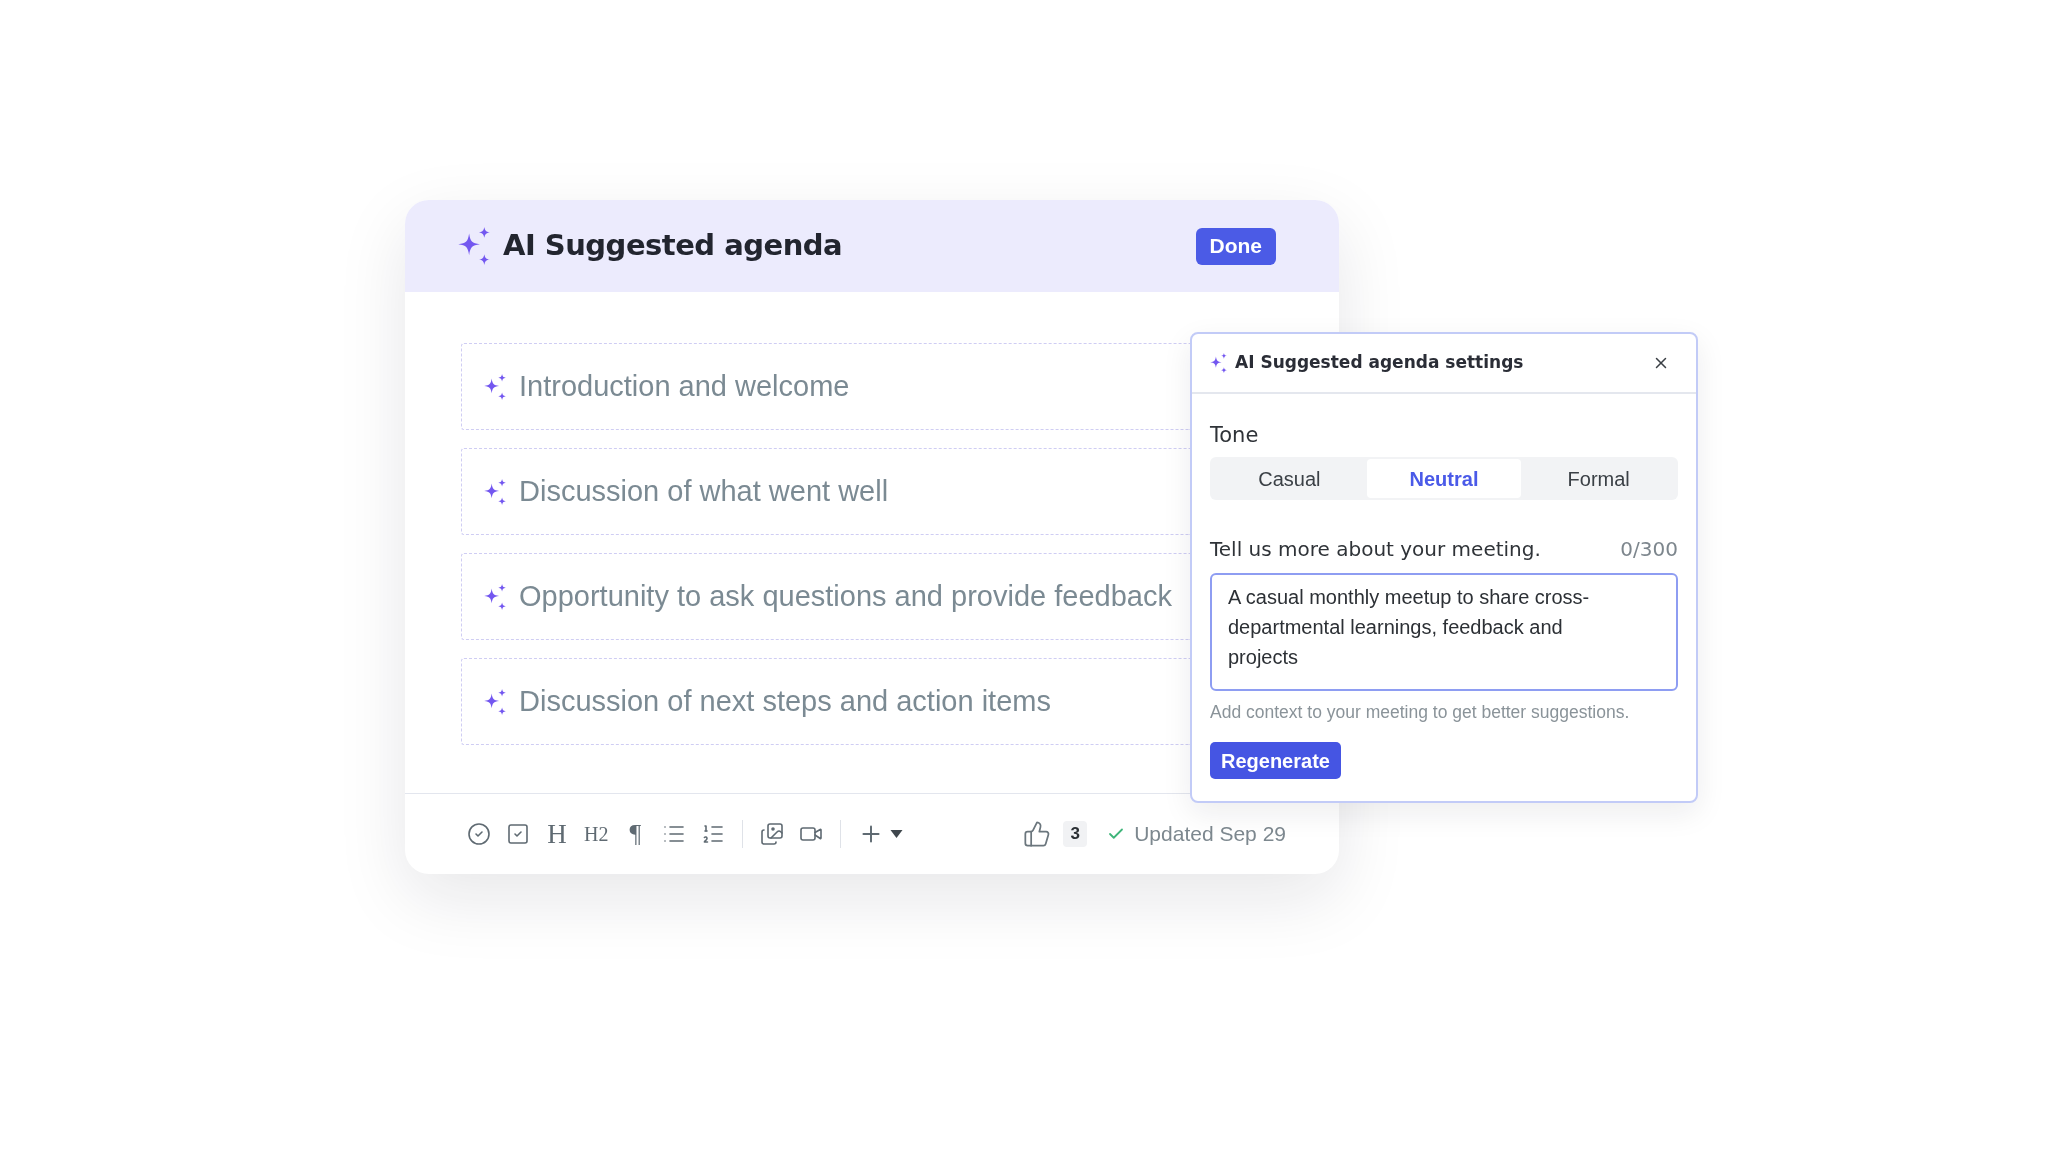 This screenshot has width=2048, height=1152. Describe the element at coordinates (897, 834) in the screenshot. I see `caret-down-icon` at that location.